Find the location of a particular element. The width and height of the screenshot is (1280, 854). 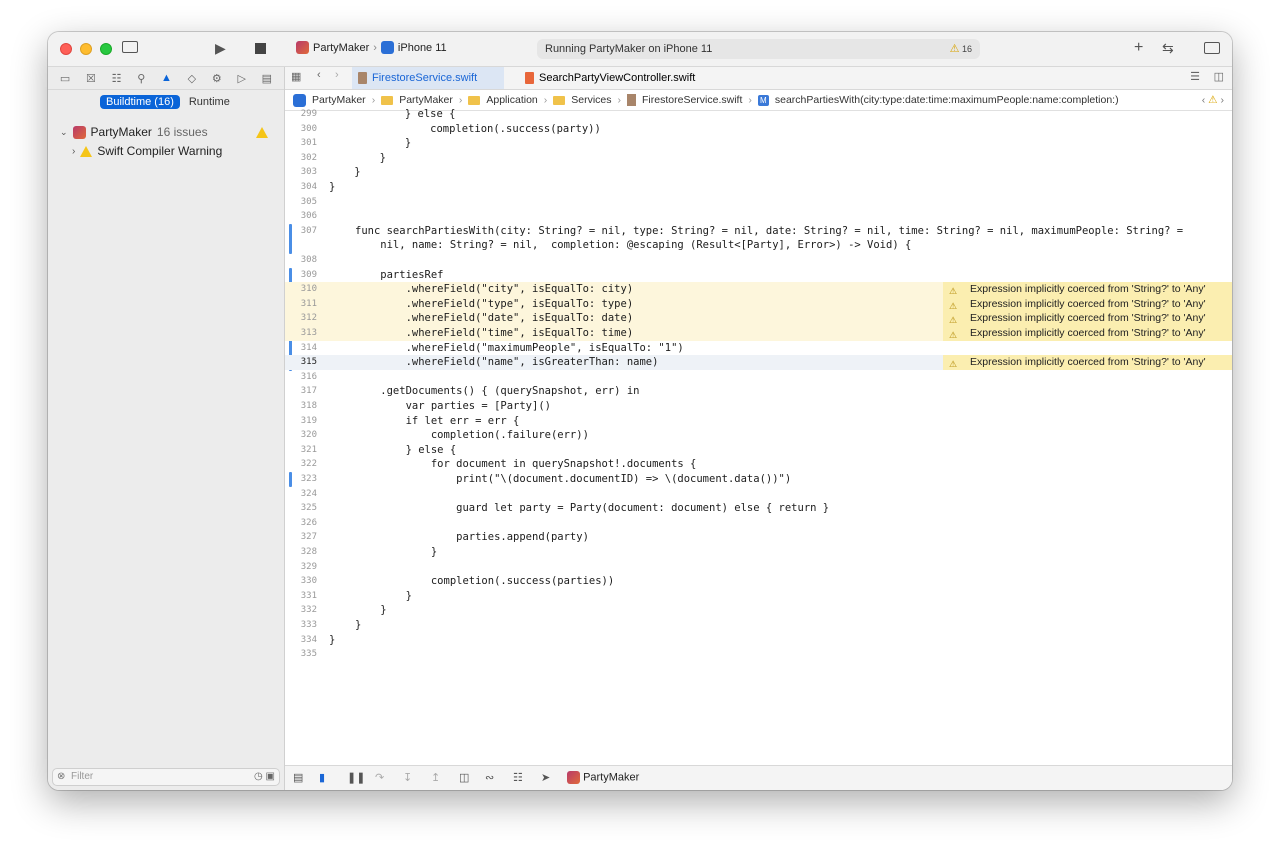

breakpoint-navigator-icon: ▷ is located at coordinates (241, 78).